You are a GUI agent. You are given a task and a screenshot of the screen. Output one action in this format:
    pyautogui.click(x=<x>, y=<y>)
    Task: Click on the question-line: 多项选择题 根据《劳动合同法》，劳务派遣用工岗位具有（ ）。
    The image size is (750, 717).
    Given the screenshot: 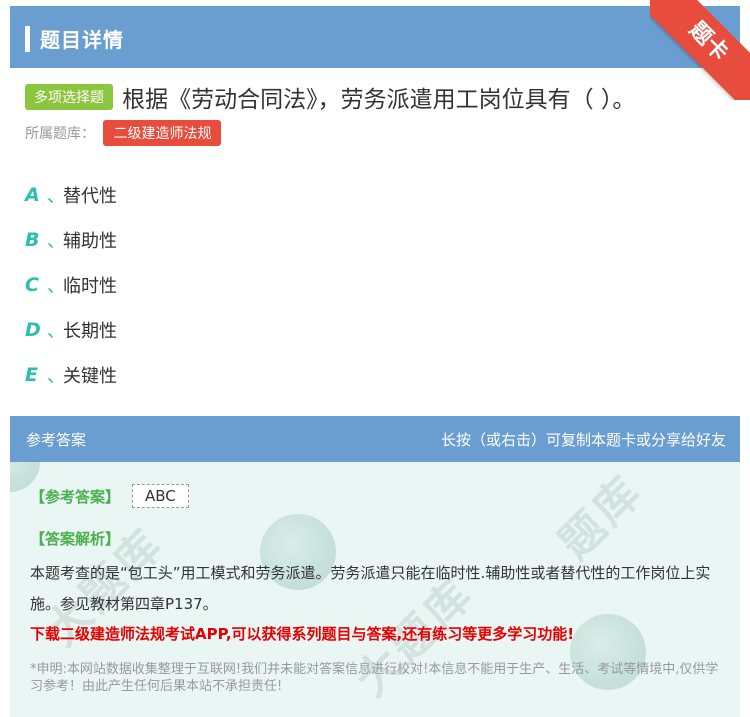 What is the action you would take?
    pyautogui.click(x=382, y=96)
    